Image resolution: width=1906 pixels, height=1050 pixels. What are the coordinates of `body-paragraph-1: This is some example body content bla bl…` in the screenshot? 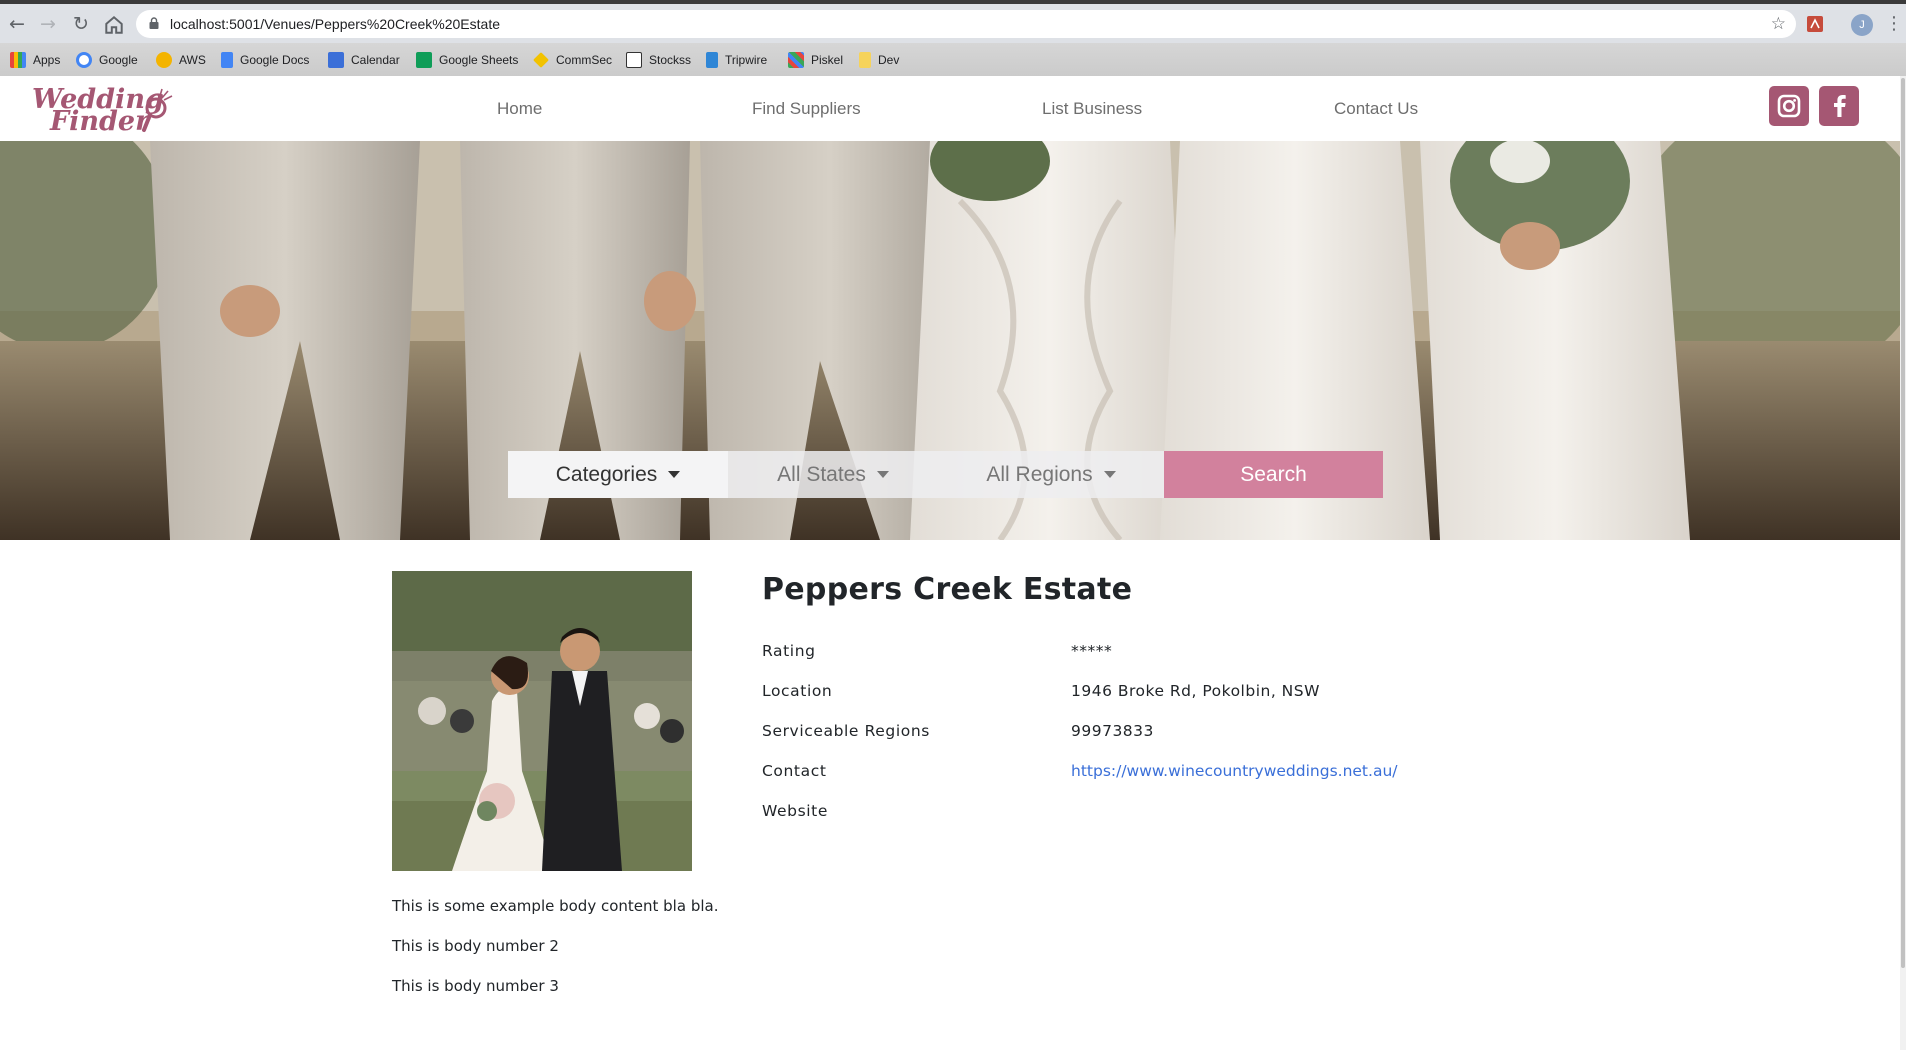 It's located at (555, 906).